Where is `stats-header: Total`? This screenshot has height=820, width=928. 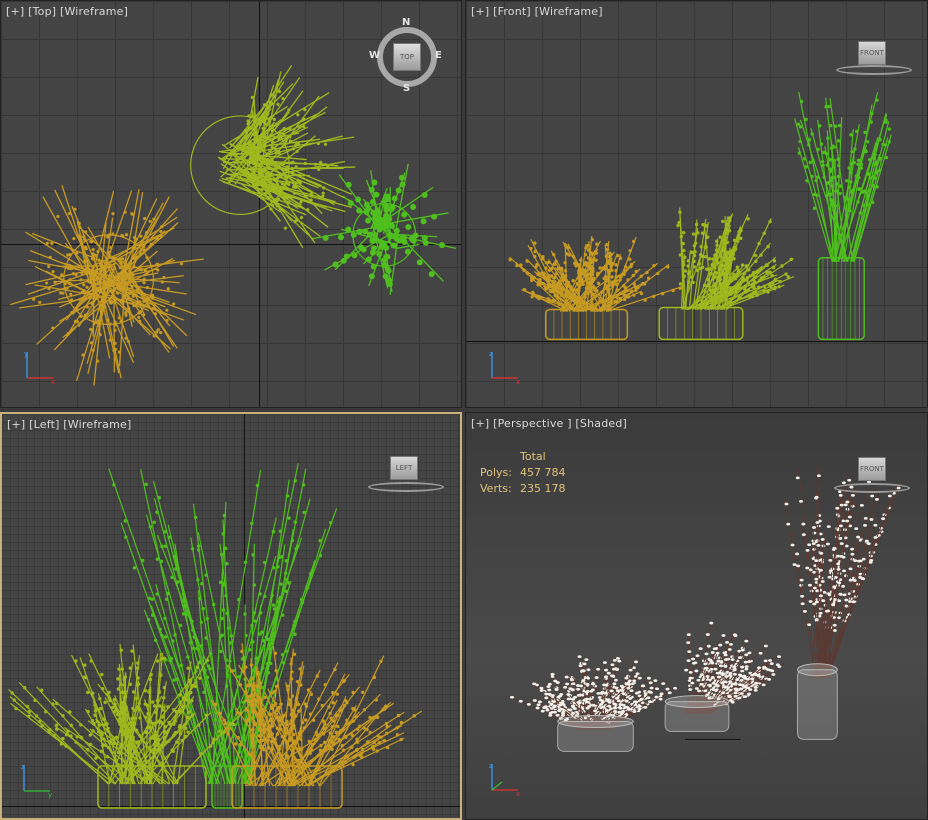 stats-header: Total is located at coordinates (533, 456).